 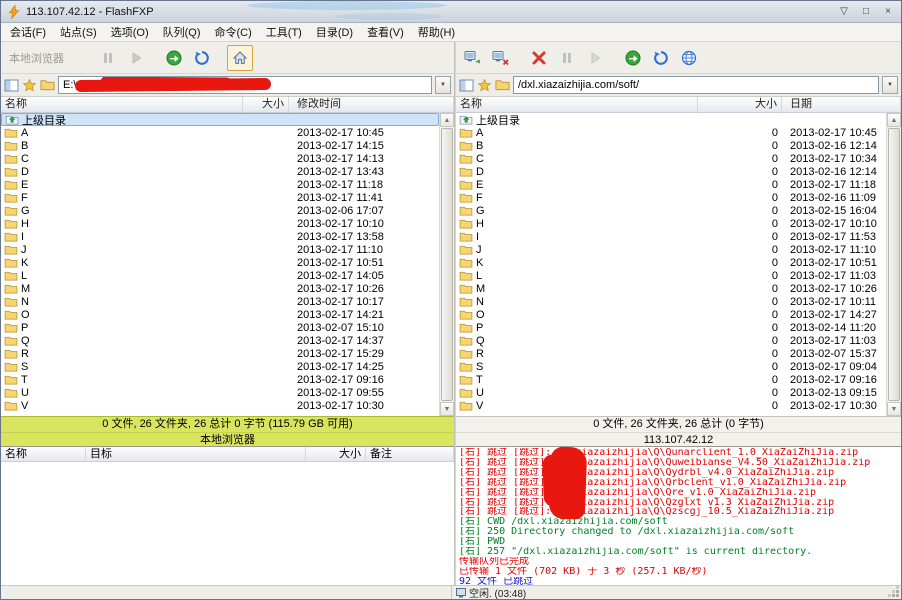 What do you see at coordinates (410, 454) in the screenshot?
I see `queue-column-note: 备注` at bounding box center [410, 454].